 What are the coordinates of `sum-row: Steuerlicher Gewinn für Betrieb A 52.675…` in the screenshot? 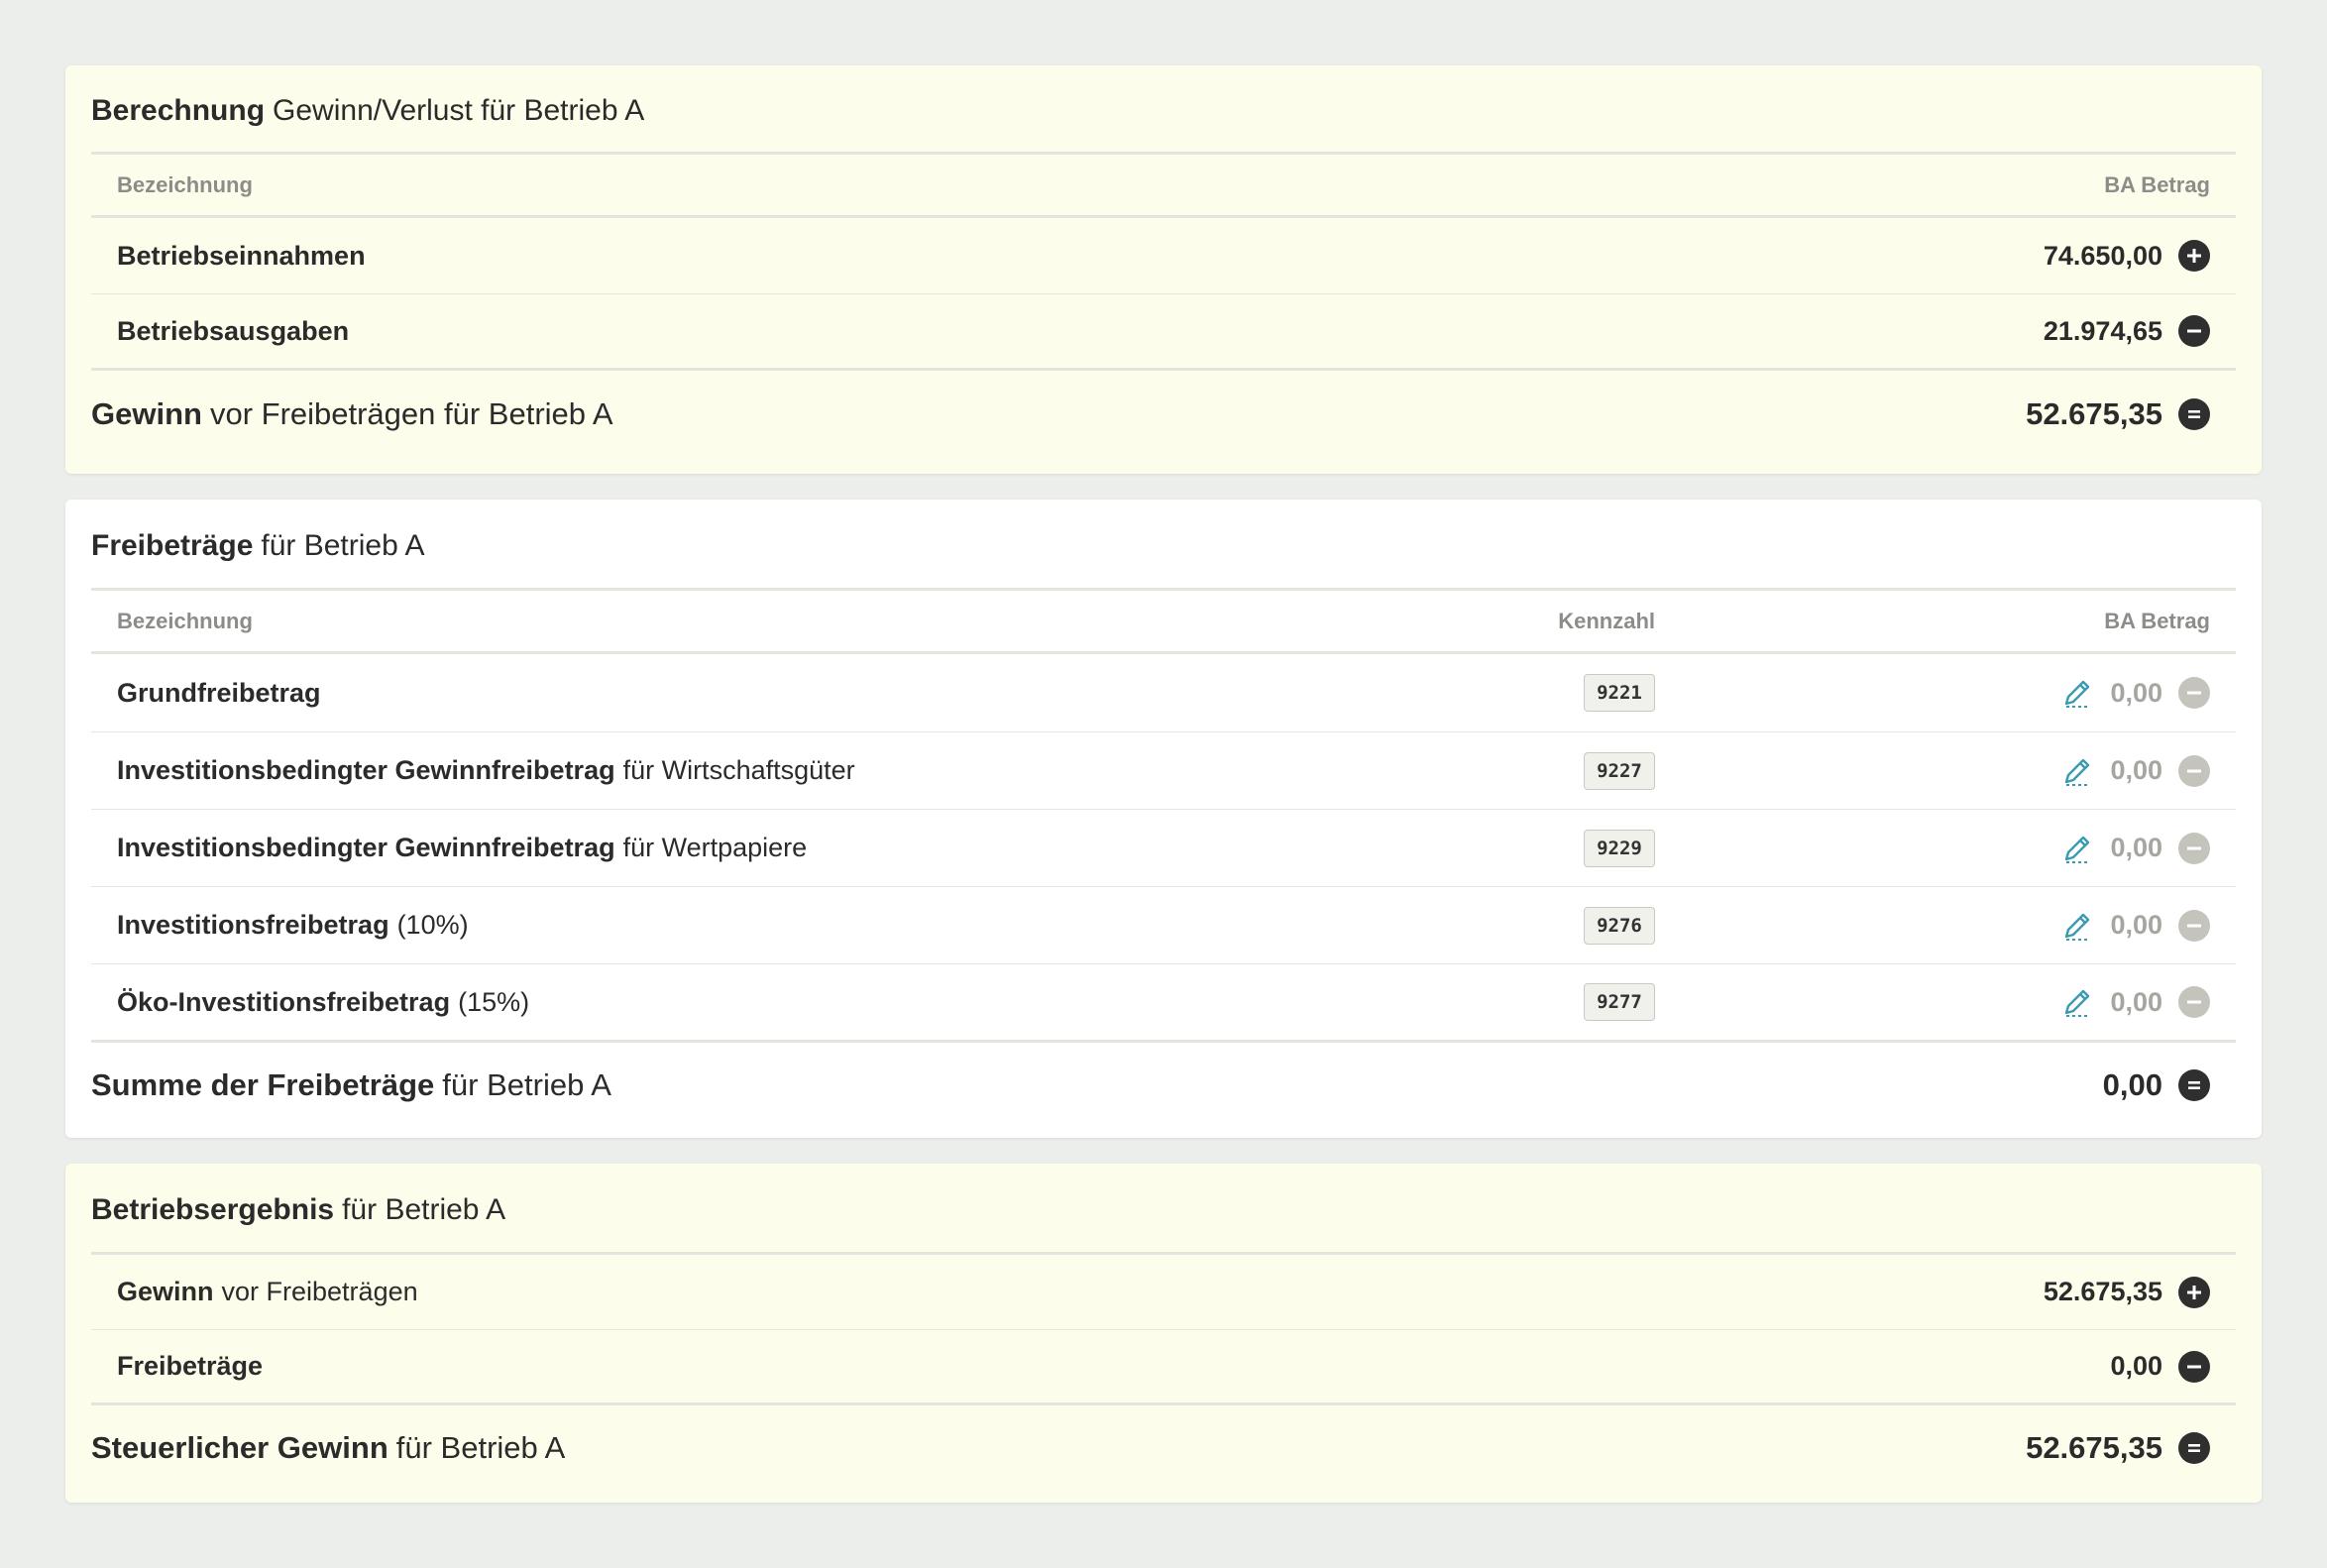 It's located at (1163, 1448).